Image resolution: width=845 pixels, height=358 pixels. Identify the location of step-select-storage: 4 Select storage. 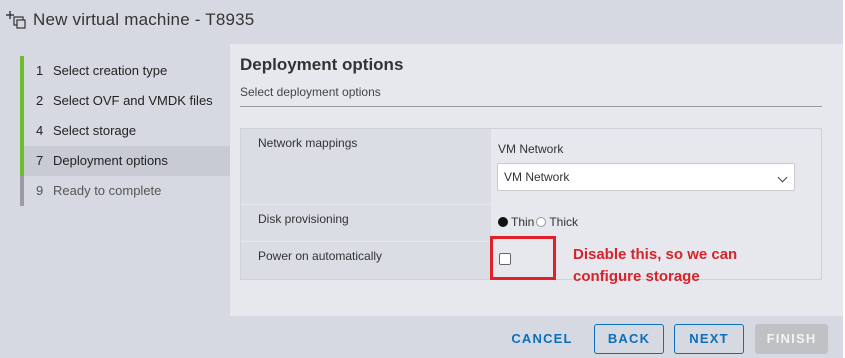
(125, 131).